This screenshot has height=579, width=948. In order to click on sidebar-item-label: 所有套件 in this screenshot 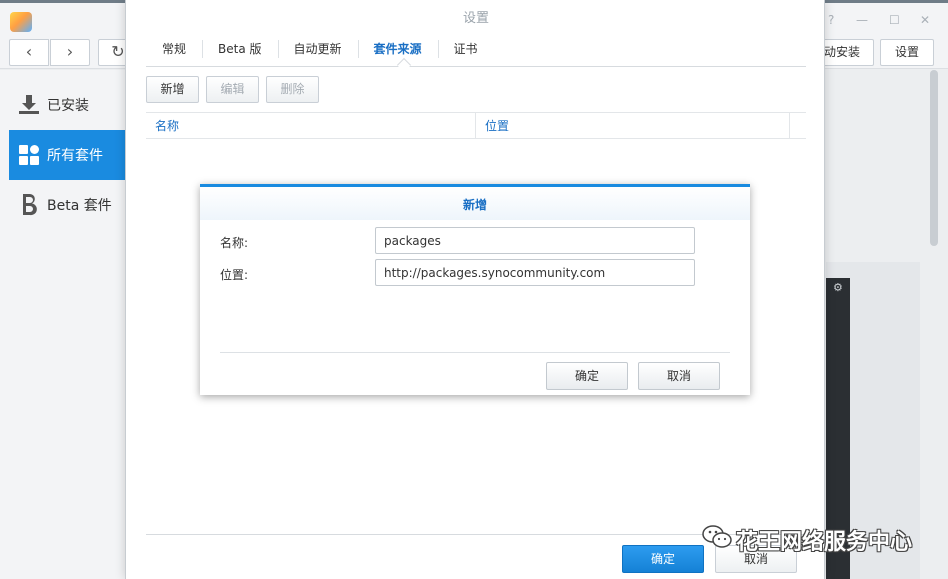, I will do `click(75, 156)`.